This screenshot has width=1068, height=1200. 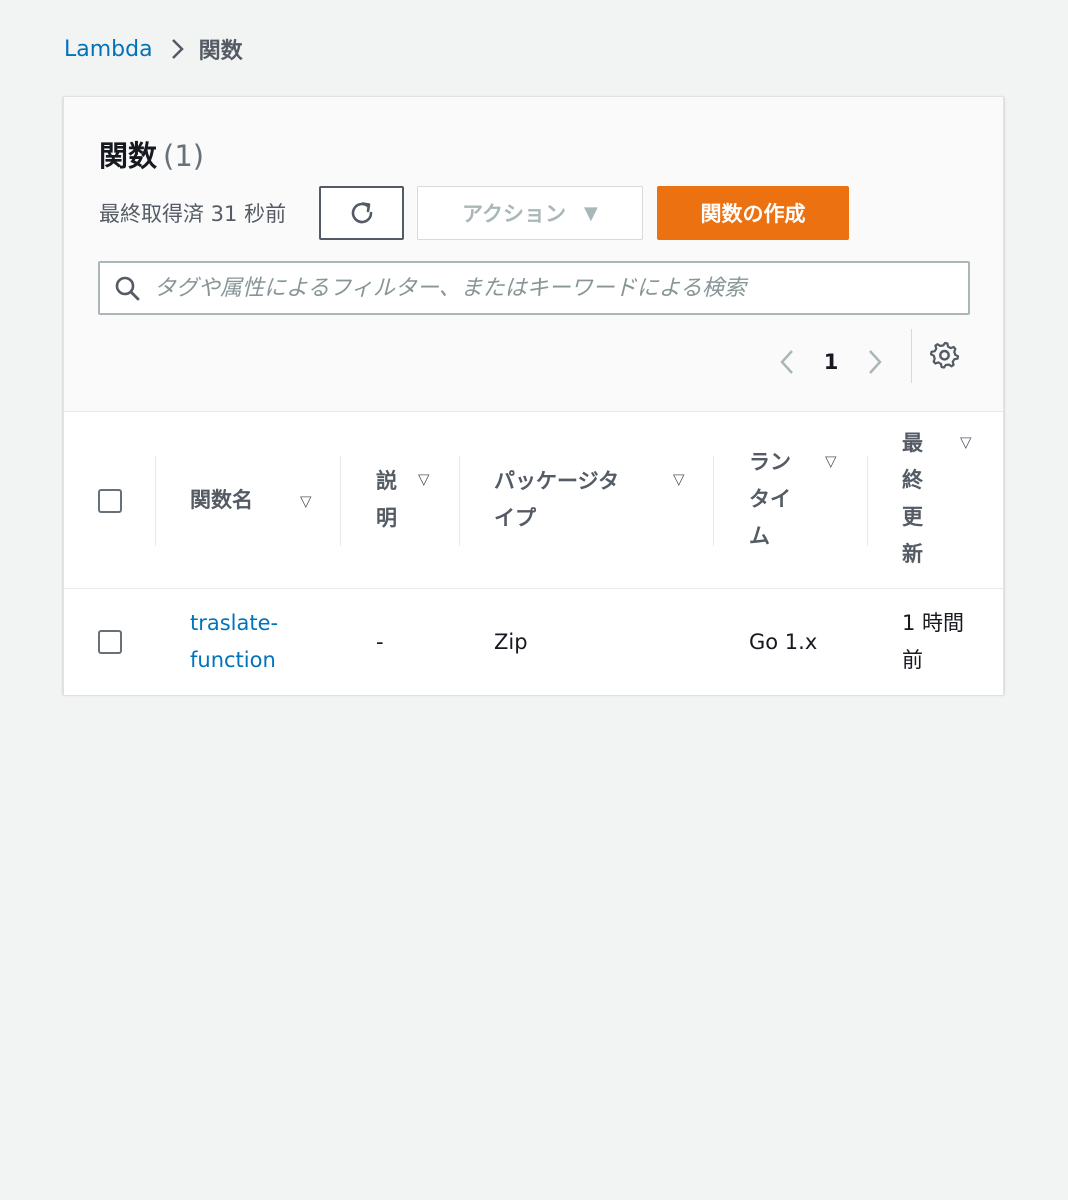 I want to click on search-input, so click(x=561, y=288).